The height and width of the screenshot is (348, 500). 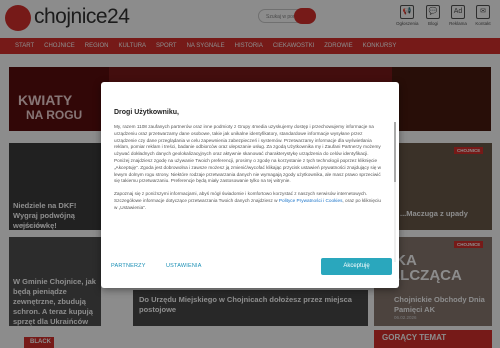 I want to click on modal-title: Drogi Użytkowniku,, so click(x=146, y=112).